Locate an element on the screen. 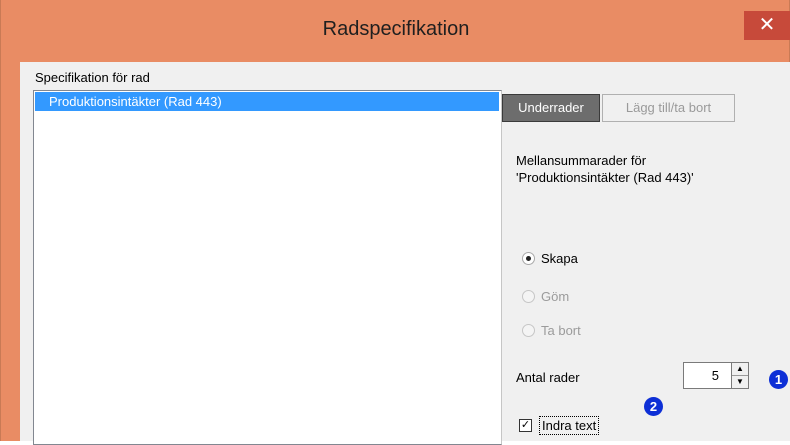 This screenshot has height=445, width=790. radio-checked-icon is located at coordinates (528, 258).